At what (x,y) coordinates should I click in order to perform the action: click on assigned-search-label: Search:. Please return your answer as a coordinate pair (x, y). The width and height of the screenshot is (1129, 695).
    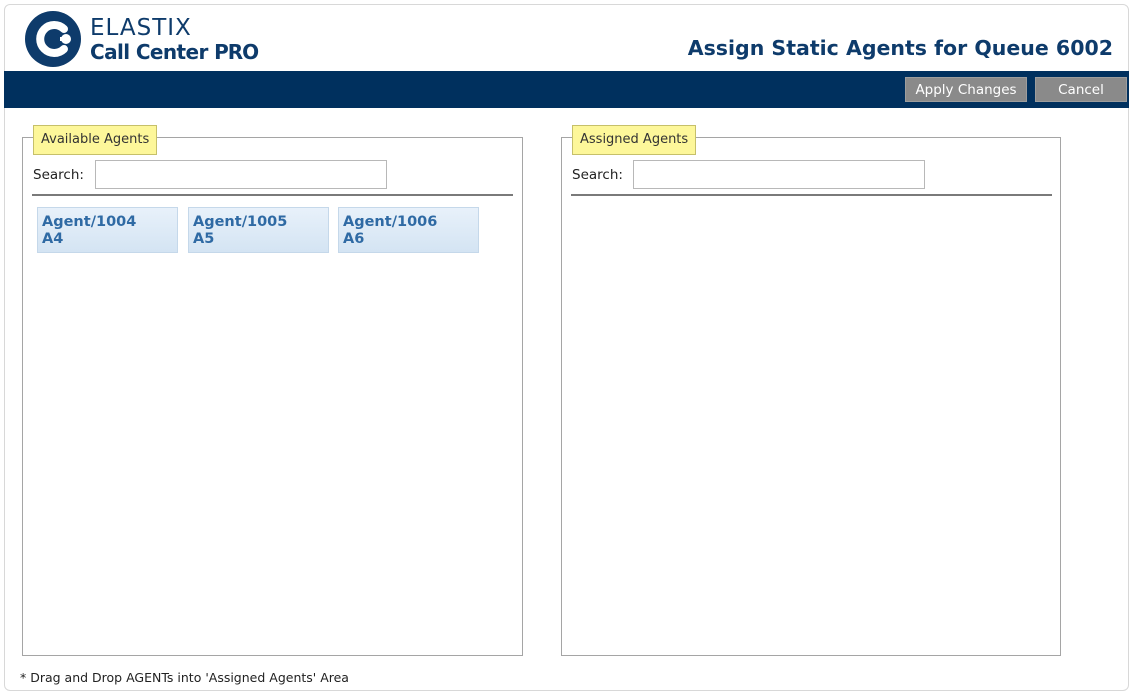
    Looking at the image, I should click on (597, 175).